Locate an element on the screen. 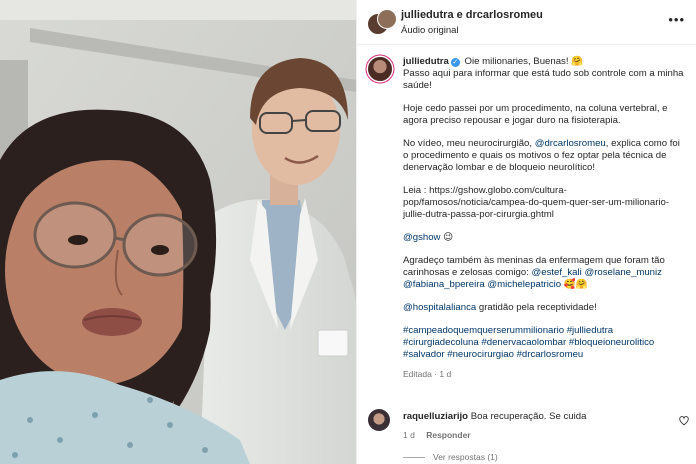 The width and height of the screenshot is (696, 464). mention-link: @drcarlosromeu is located at coordinates (570, 143).